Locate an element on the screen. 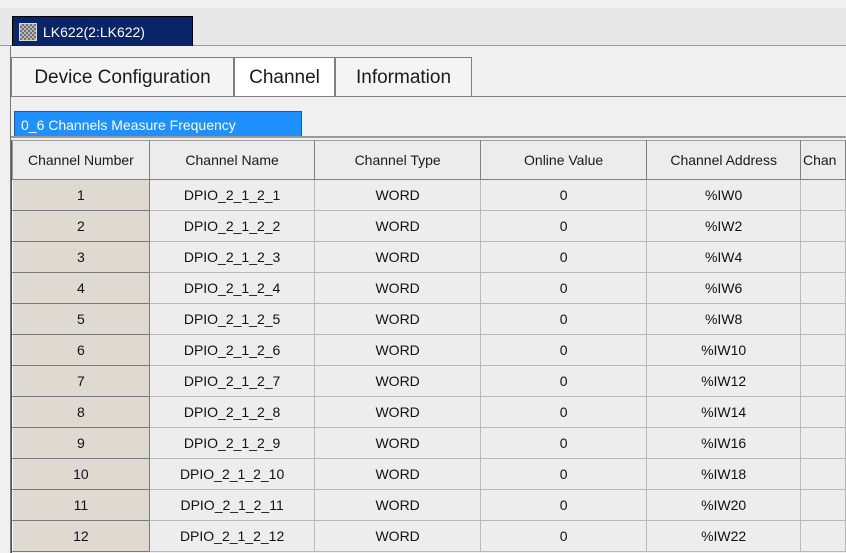 Image resolution: width=846 pixels, height=553 pixels. channel-name-cell: DPIO_2_1_2_12 is located at coordinates (232, 536).